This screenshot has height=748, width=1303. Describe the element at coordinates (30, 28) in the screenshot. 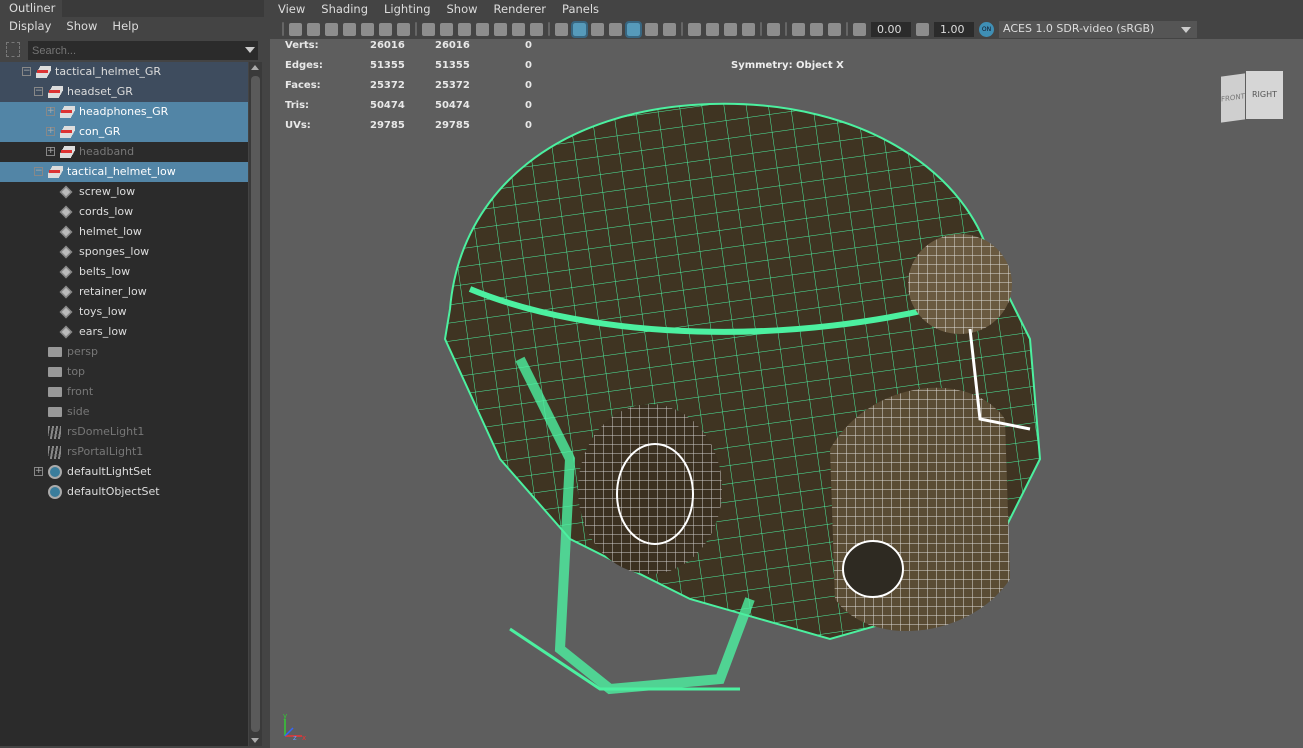

I see `menu-display: Display` at that location.